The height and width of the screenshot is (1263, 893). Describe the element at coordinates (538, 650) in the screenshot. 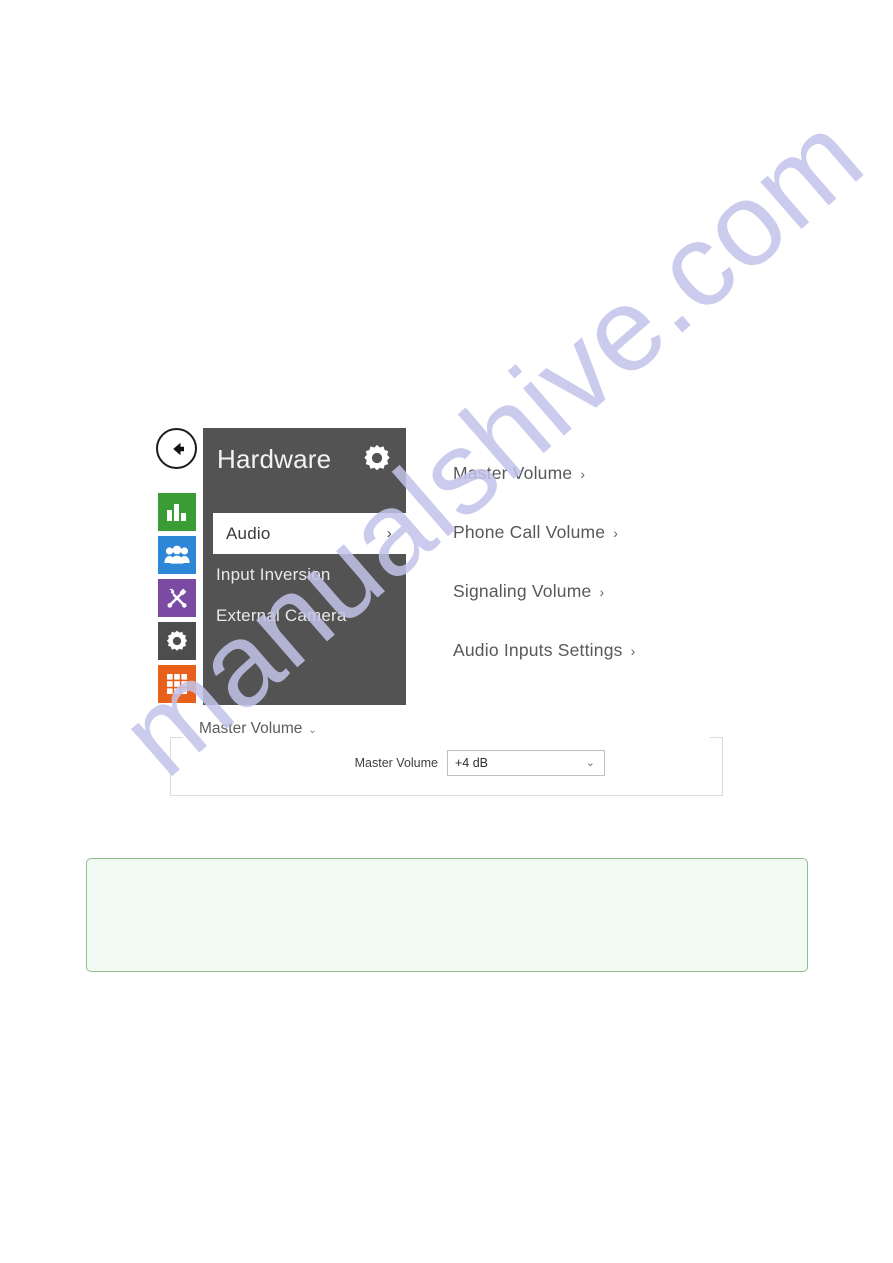

I see `submenu-item-label: Audio Inputs Settings` at that location.